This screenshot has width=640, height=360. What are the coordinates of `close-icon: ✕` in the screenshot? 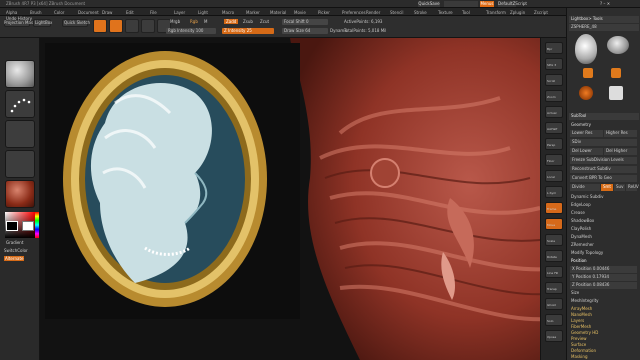 It's located at (608, 3).